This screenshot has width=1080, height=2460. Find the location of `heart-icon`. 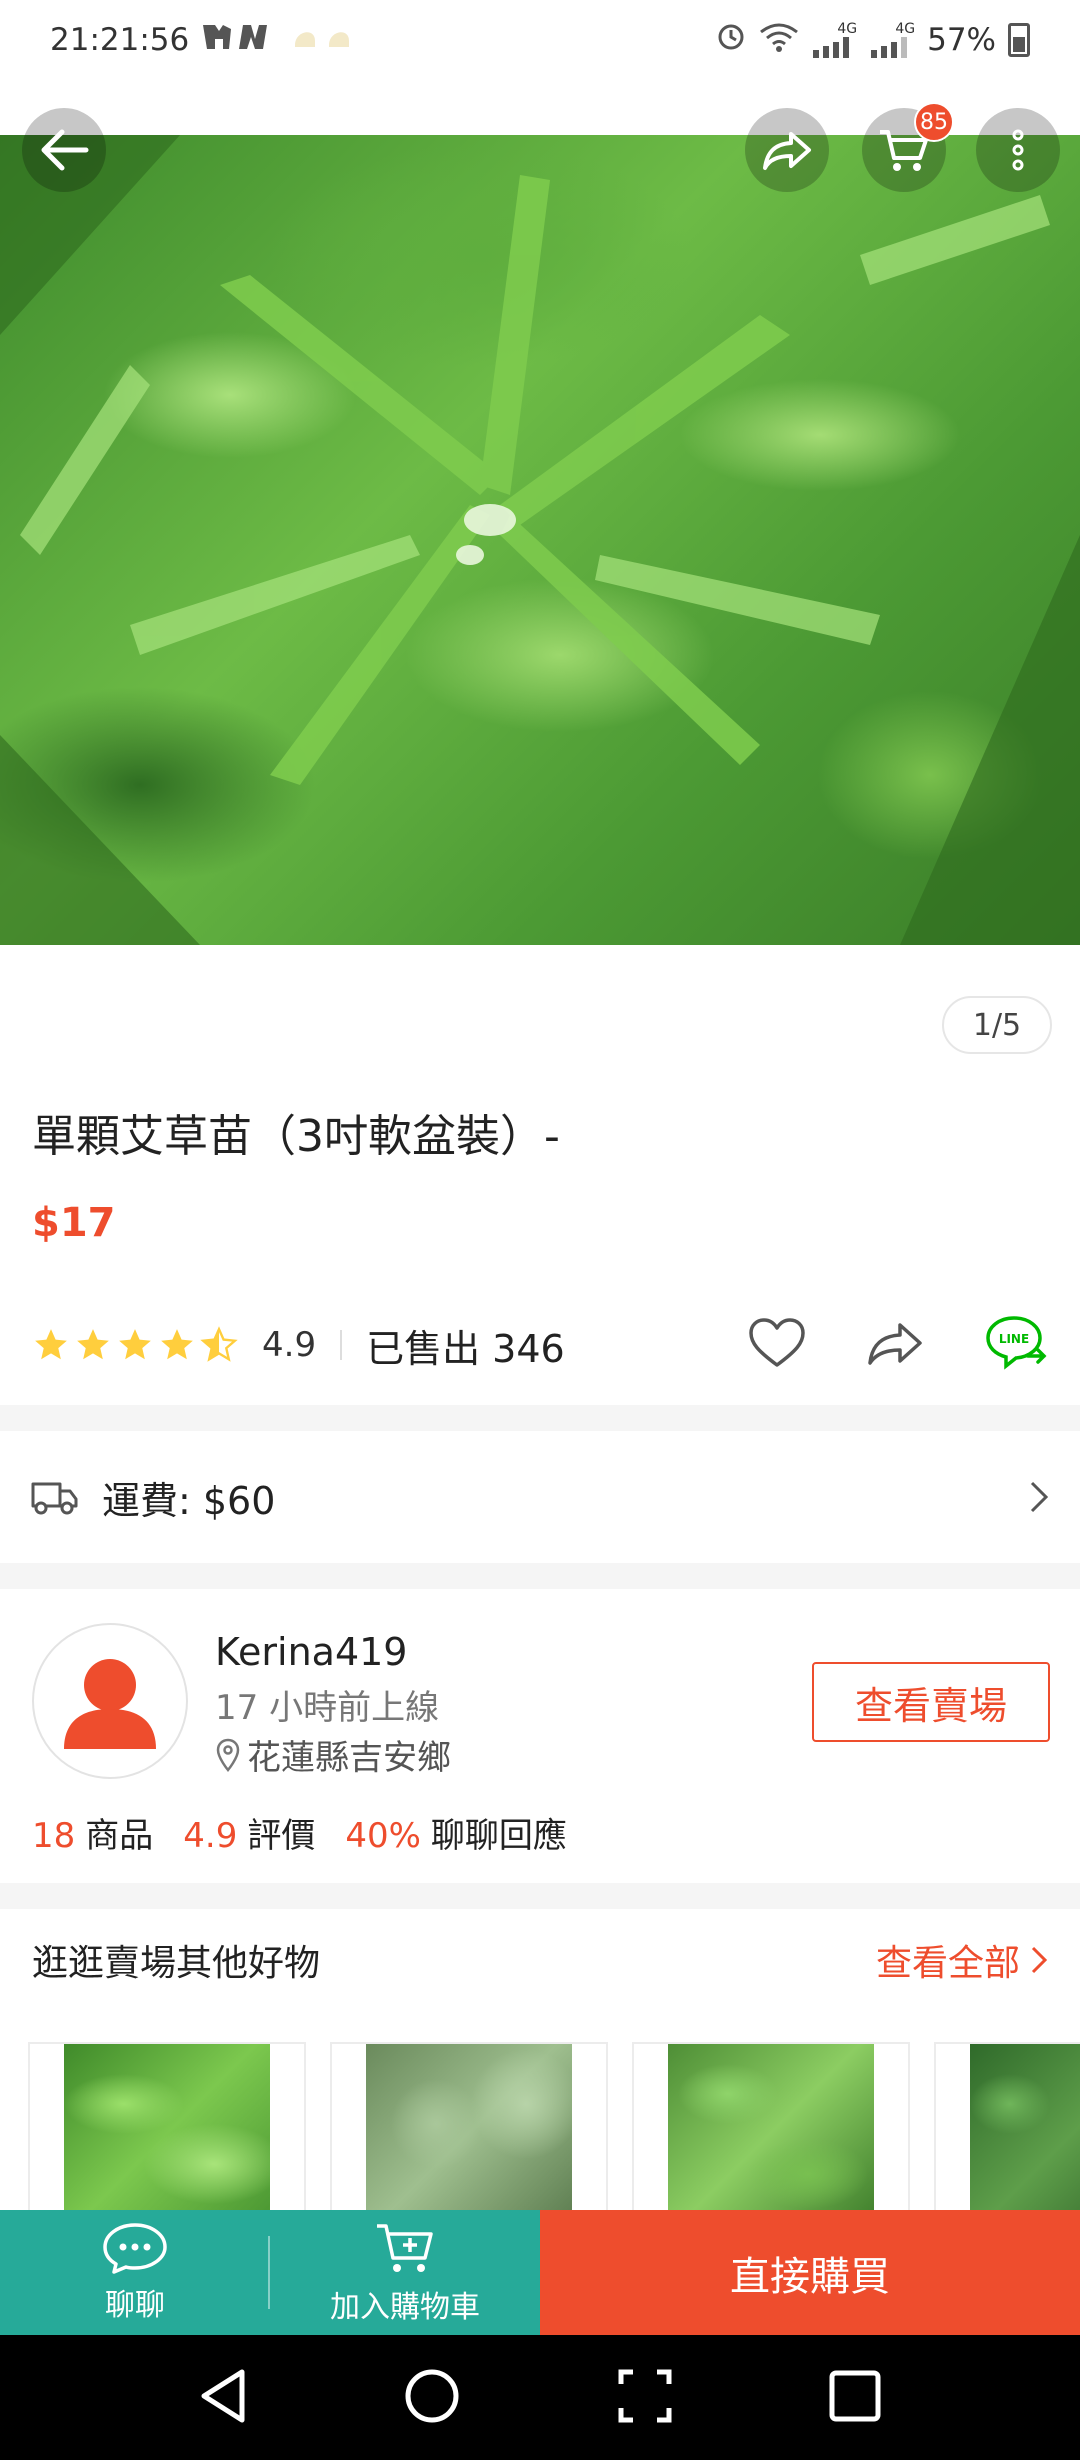

heart-icon is located at coordinates (777, 1342).